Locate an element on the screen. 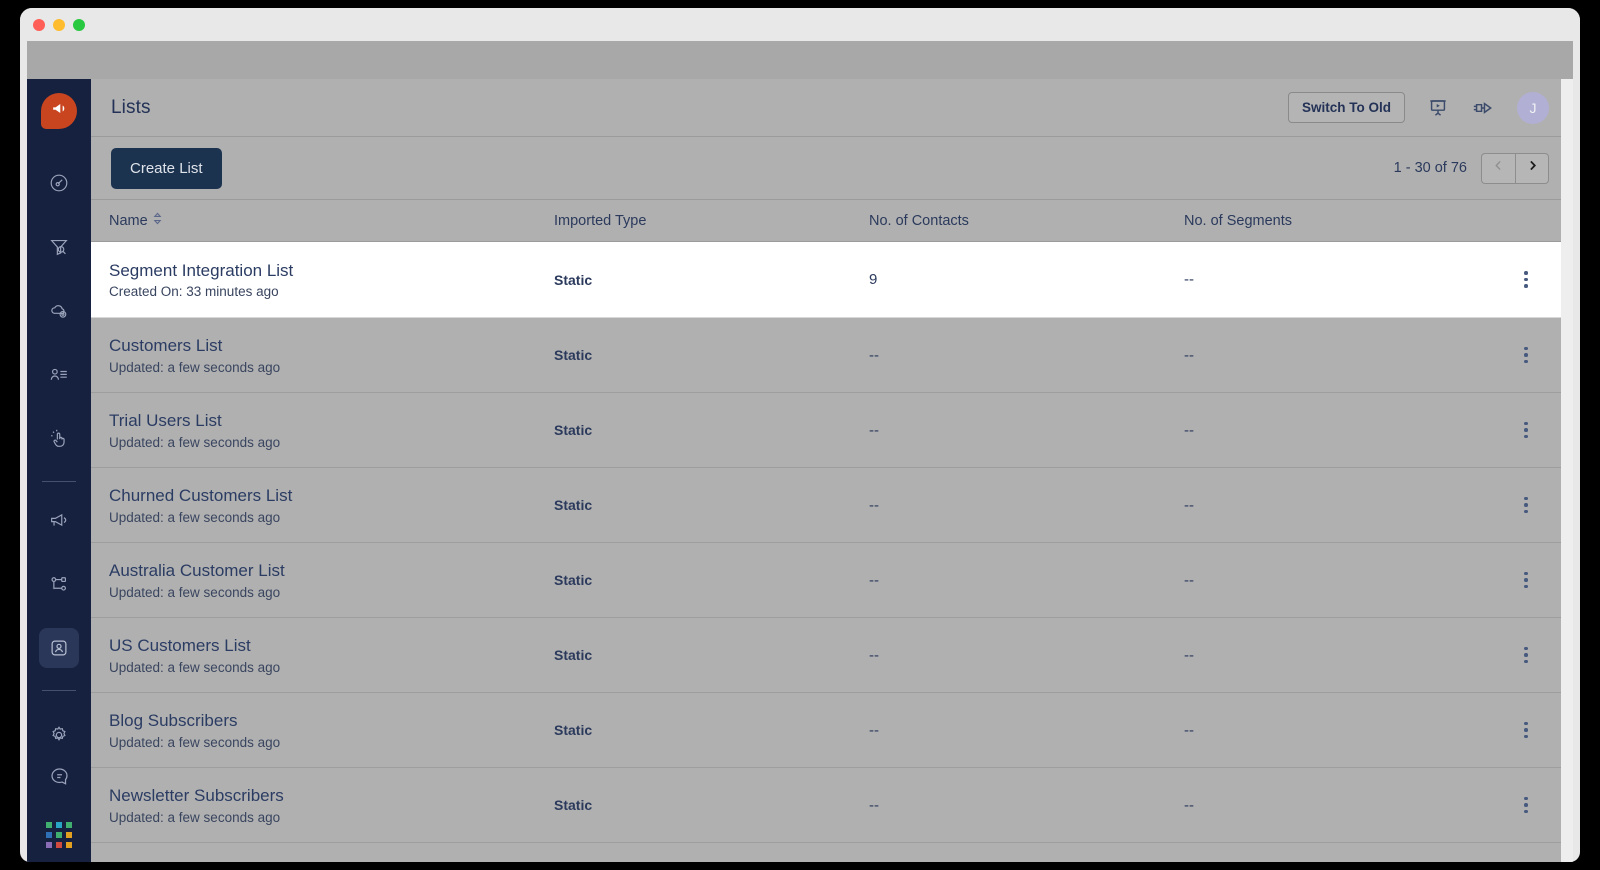  close-window-button is located at coordinates (39, 24).